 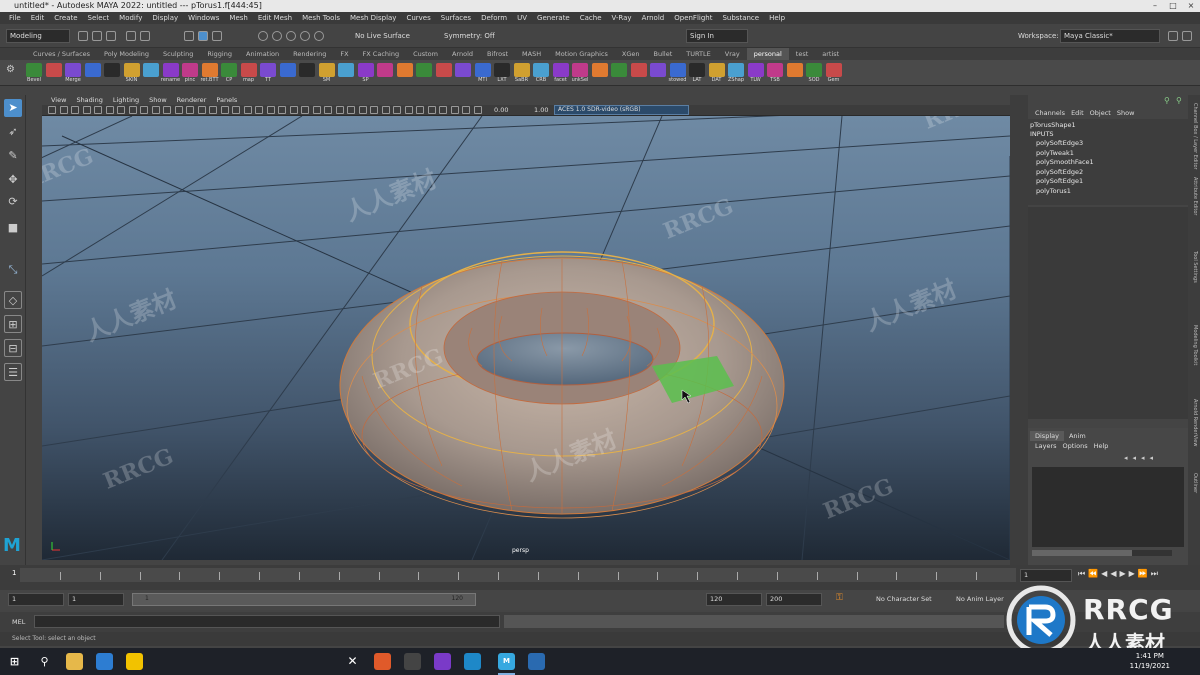 What do you see at coordinates (36, 599) in the screenshot?
I see `start-time-field: 1` at bounding box center [36, 599].